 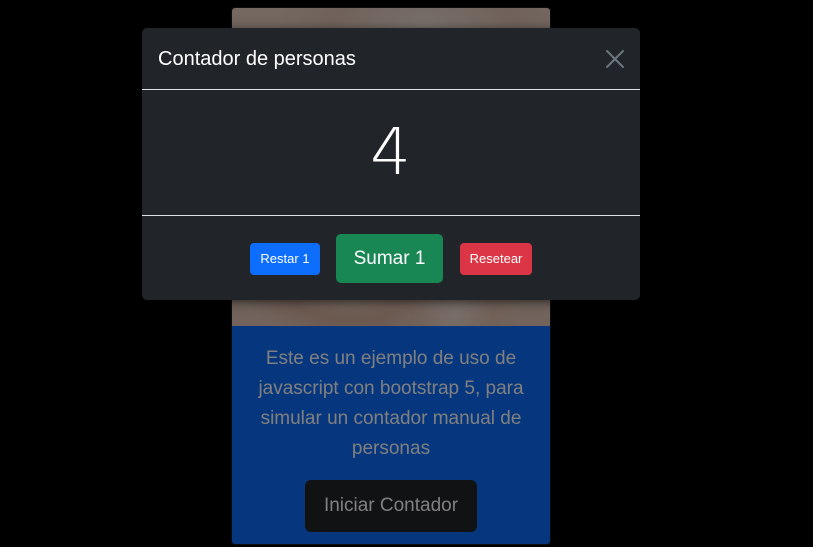 I want to click on add-button: Sumar 1, so click(x=389, y=258).